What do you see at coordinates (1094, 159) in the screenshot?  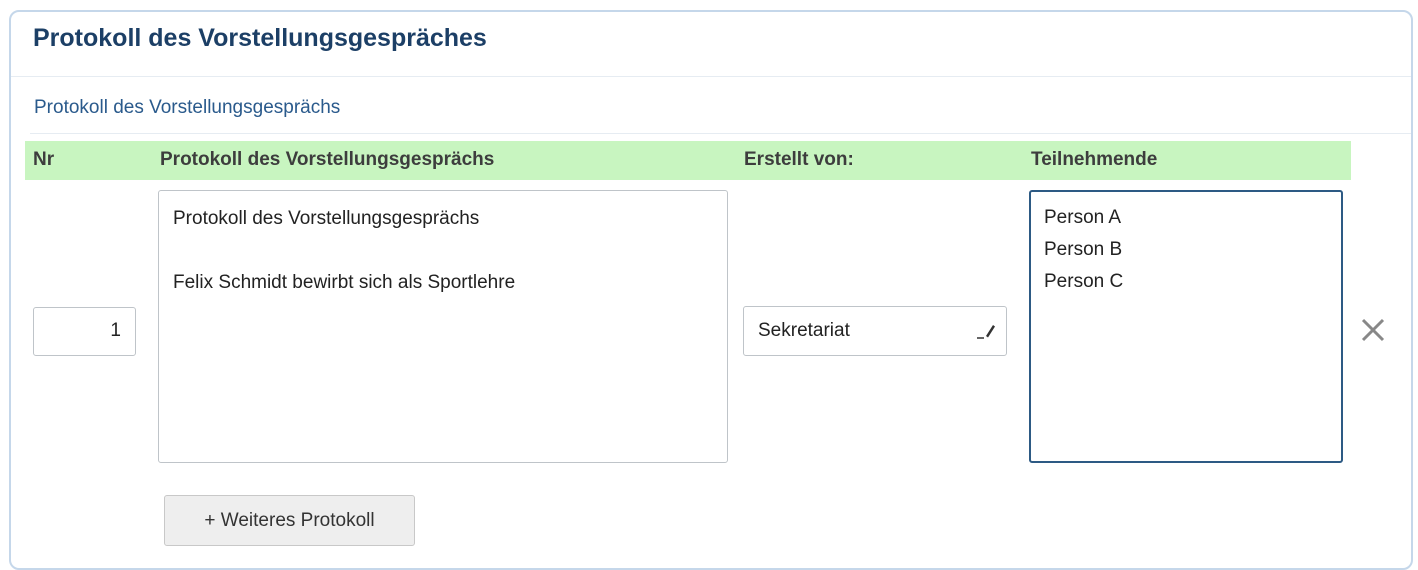 I see `header-participants: Teilnehmende` at bounding box center [1094, 159].